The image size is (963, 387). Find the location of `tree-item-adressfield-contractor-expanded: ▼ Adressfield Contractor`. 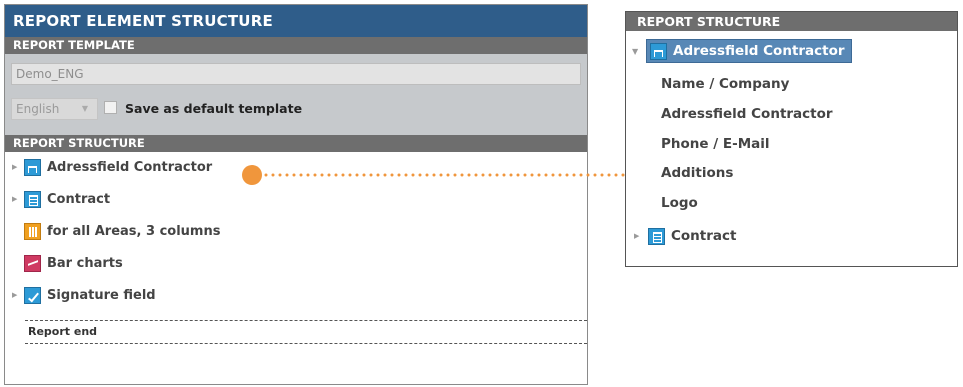

tree-item-adressfield-contractor-expanded: ▼ Adressfield Contractor is located at coordinates (742, 51).